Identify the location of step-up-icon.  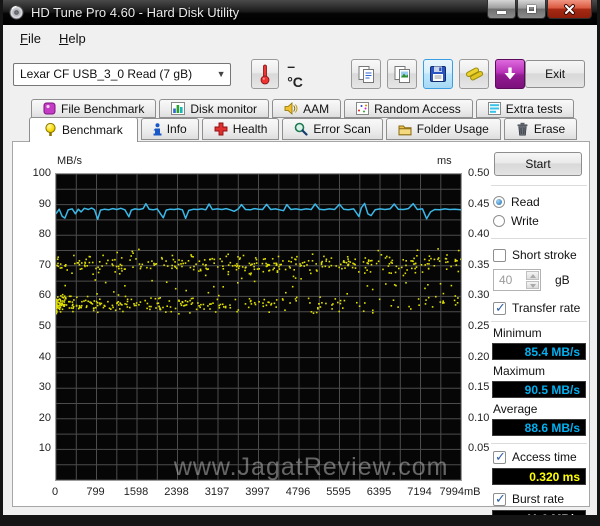
(532, 275).